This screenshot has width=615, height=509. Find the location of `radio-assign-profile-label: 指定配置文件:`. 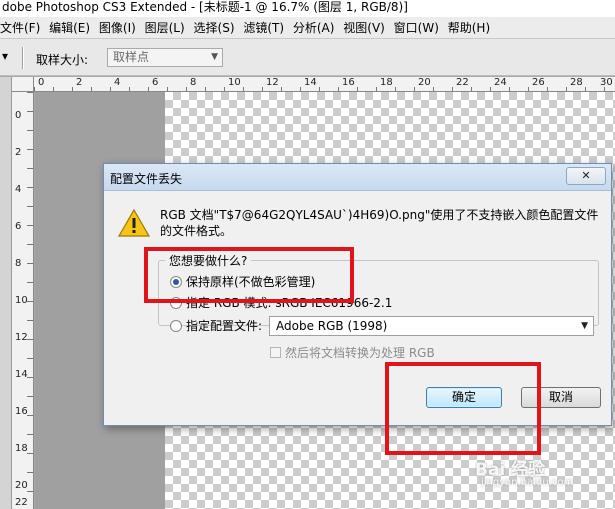

radio-assign-profile-label: 指定配置文件: is located at coordinates (224, 326).